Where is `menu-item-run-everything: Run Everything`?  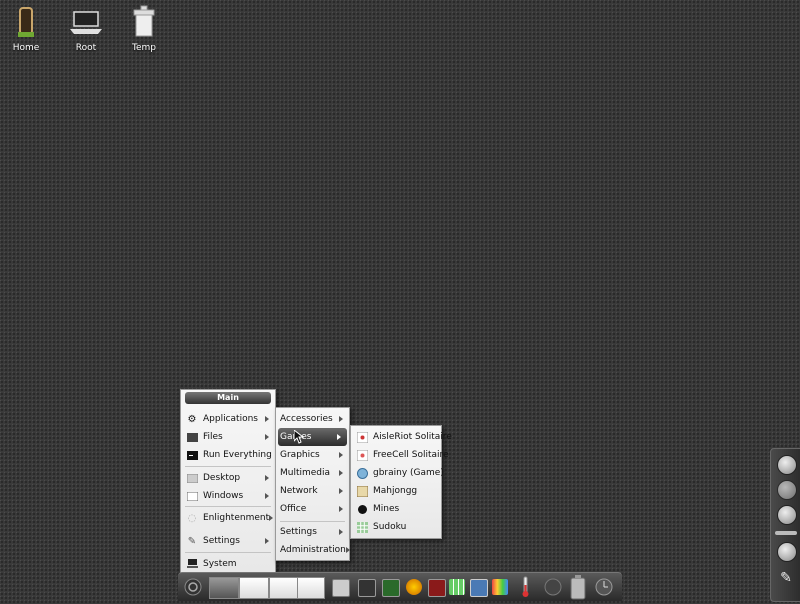
menu-item-run-everything: Run Everything is located at coordinates (228, 455).